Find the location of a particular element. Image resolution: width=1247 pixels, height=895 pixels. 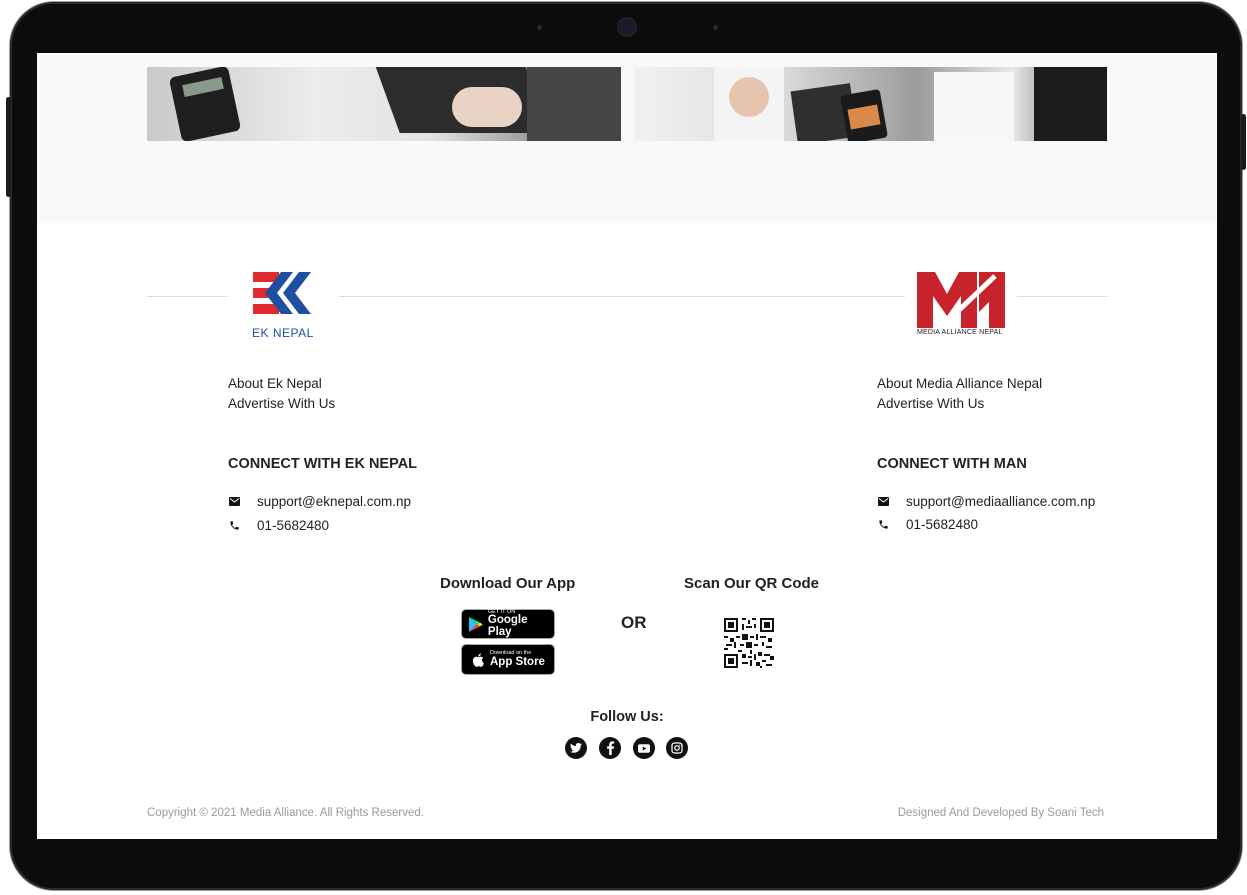

connect-man-heading: CONNECT WITH MAN is located at coordinates (952, 464).